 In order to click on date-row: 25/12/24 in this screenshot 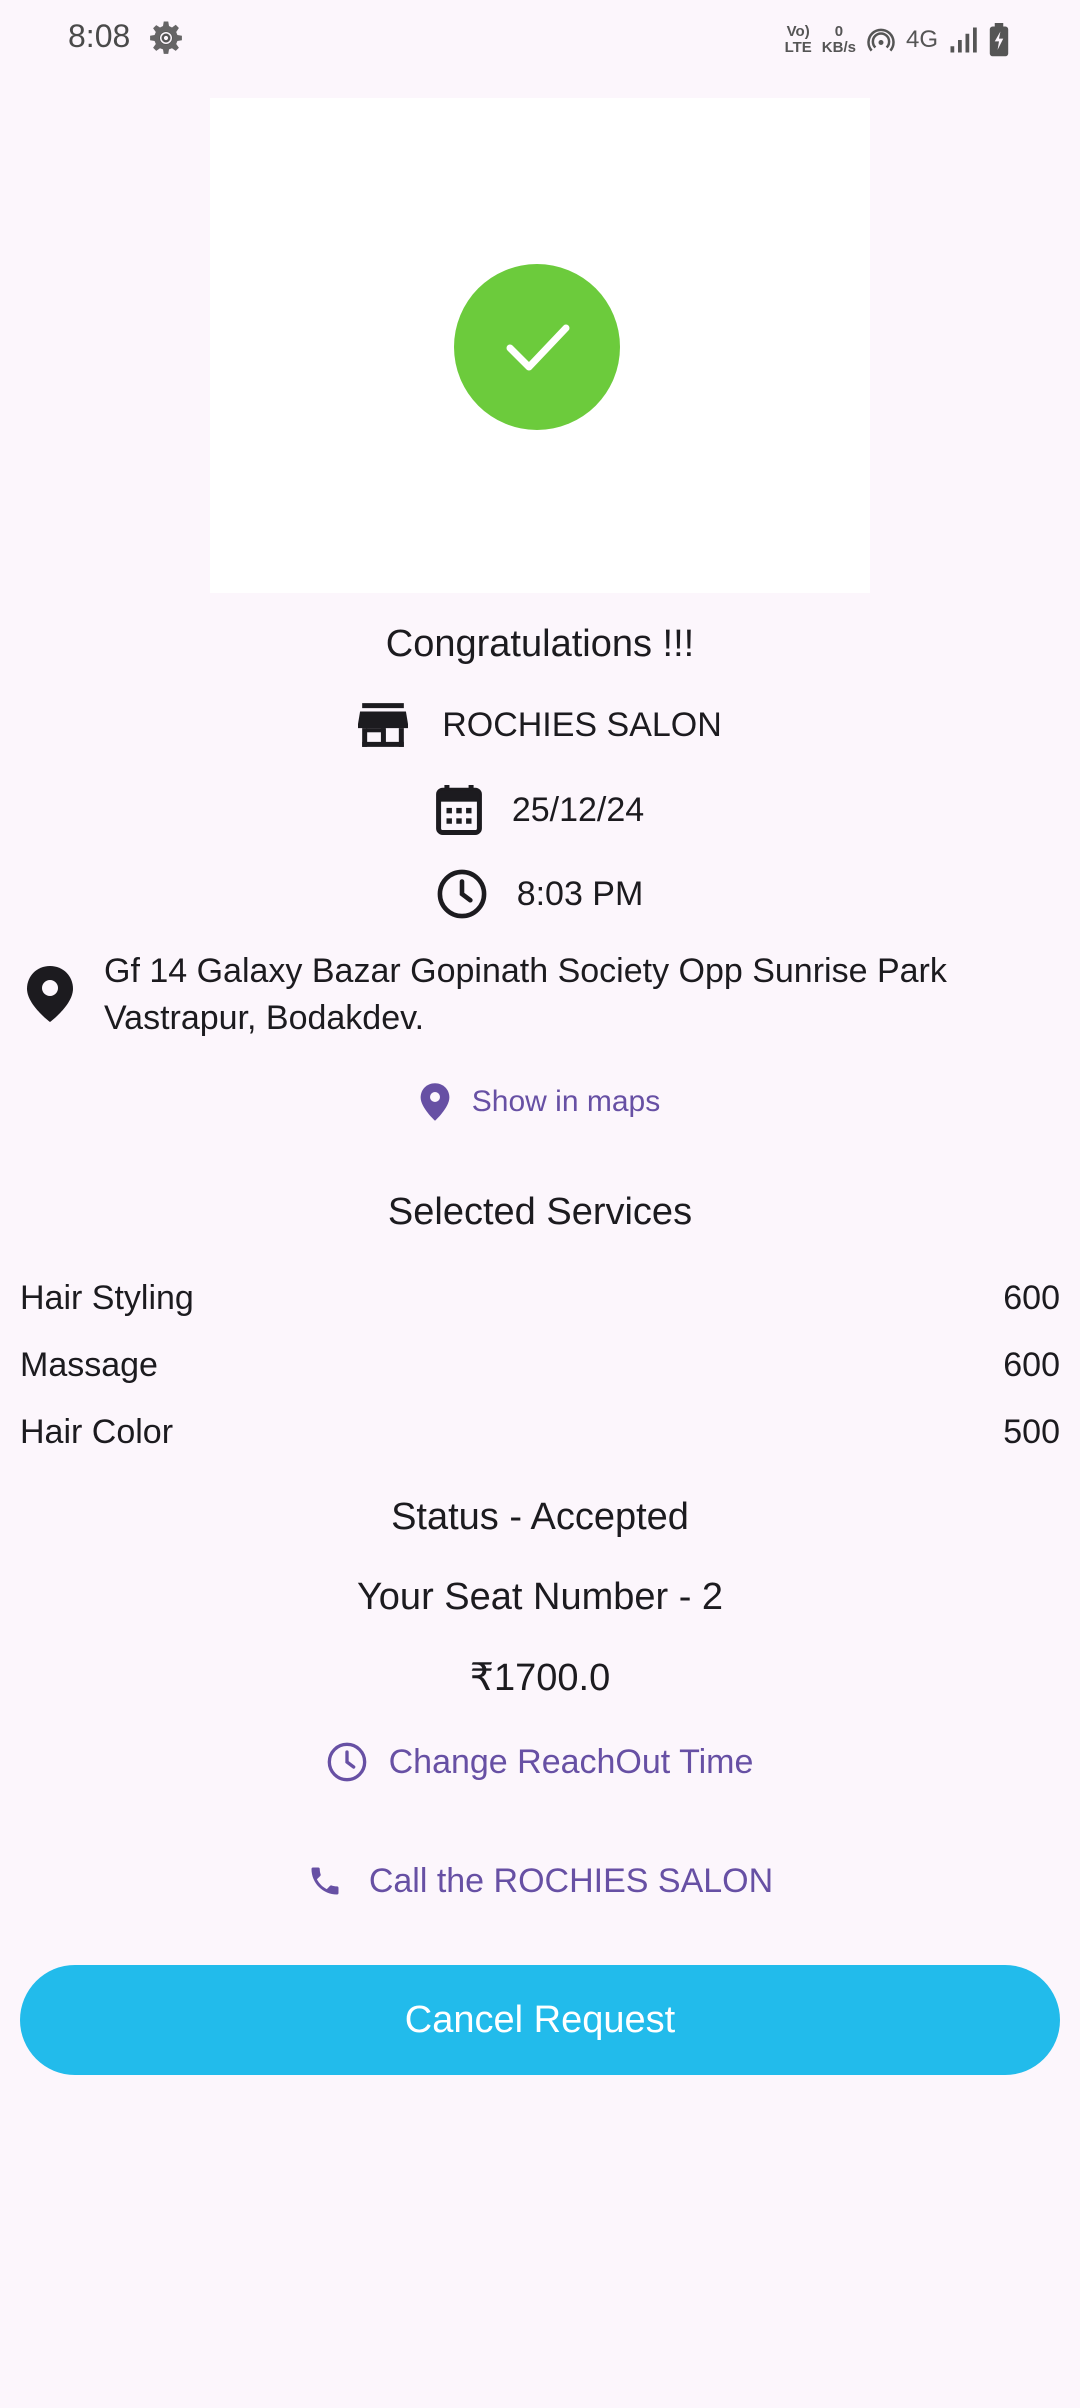, I will do `click(540, 810)`.